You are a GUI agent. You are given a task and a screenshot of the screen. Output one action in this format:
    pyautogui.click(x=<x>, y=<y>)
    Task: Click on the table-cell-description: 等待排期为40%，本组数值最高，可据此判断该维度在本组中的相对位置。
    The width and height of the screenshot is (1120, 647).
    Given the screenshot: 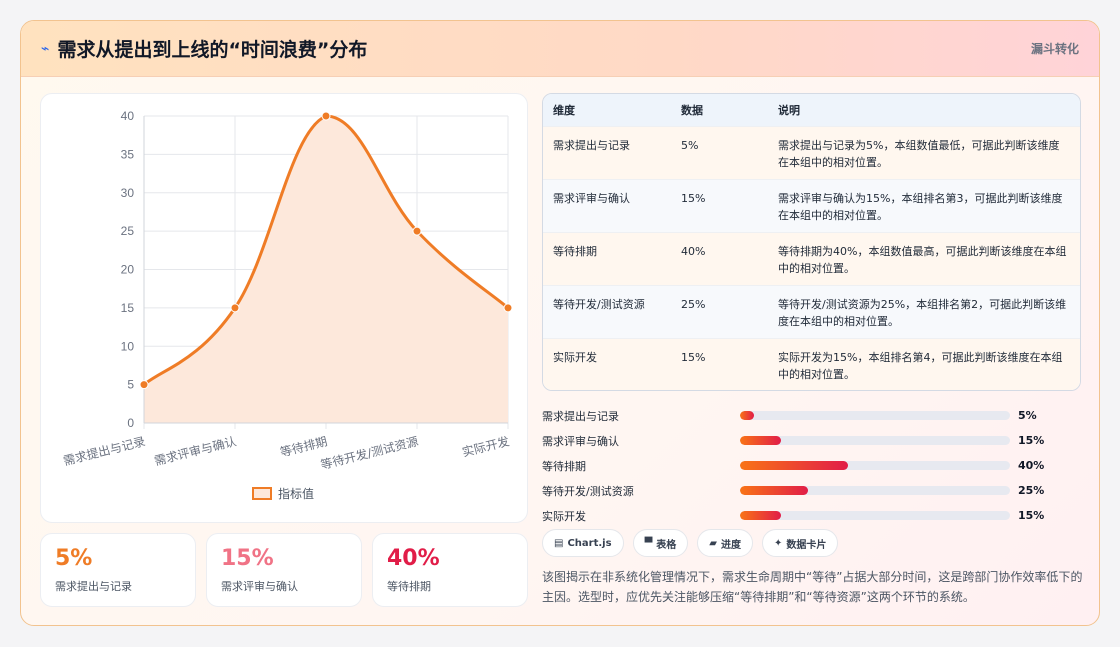 What is the action you would take?
    pyautogui.click(x=922, y=259)
    